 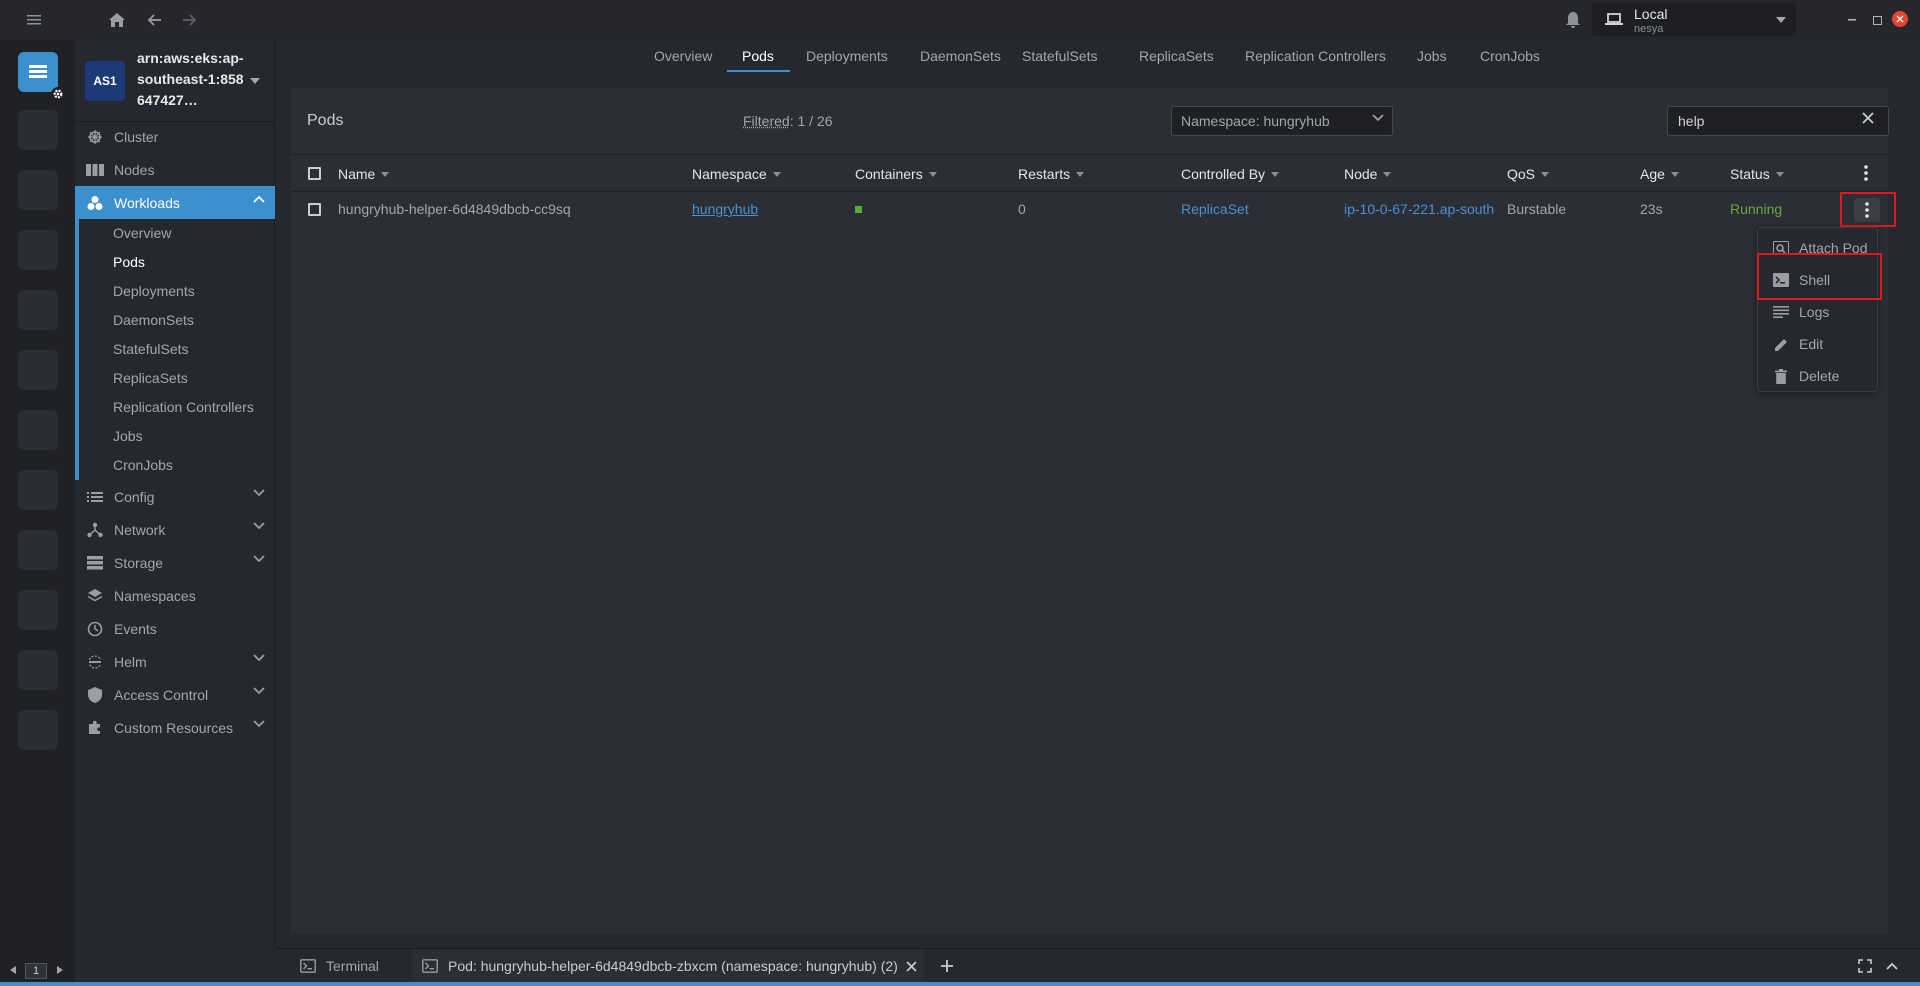 What do you see at coordinates (1817, 312) in the screenshot?
I see `menu-item-logs: Logs` at bounding box center [1817, 312].